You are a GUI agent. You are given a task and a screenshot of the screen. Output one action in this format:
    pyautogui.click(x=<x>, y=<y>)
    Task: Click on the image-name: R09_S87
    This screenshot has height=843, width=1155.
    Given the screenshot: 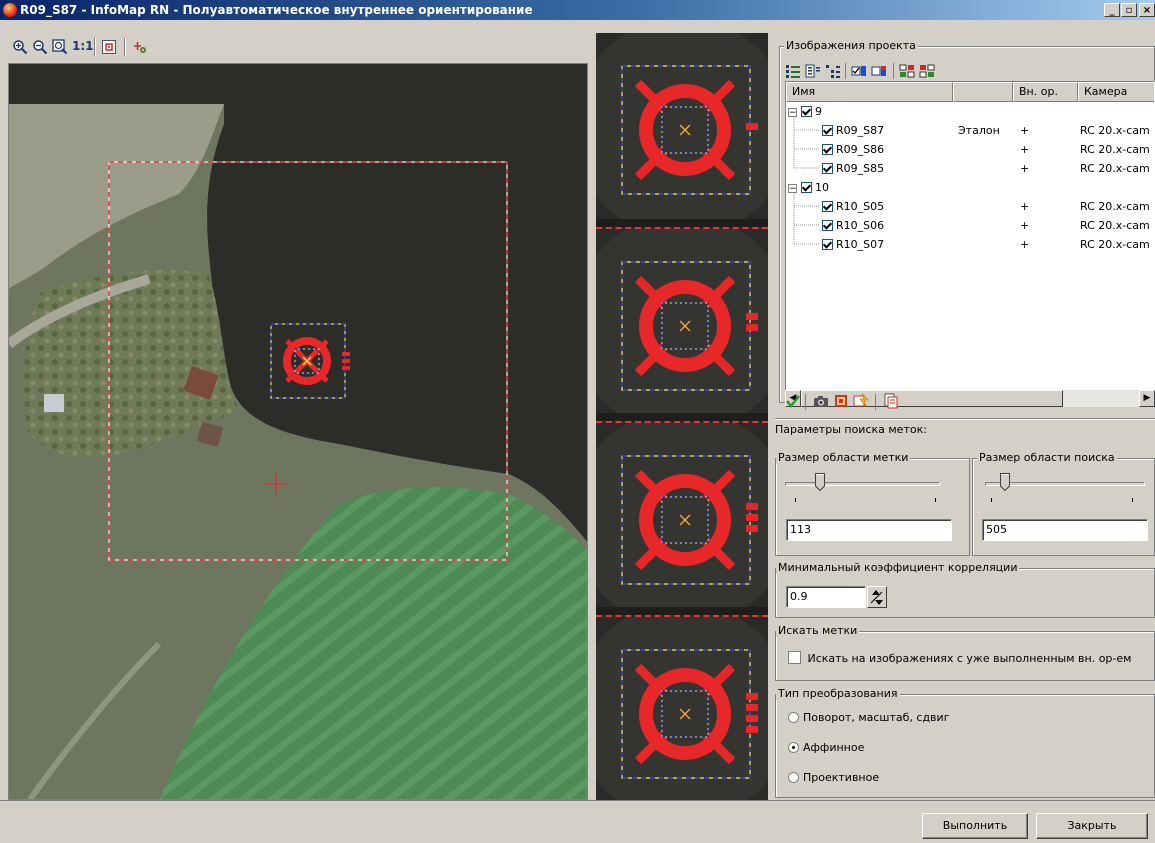 What is the action you would take?
    pyautogui.click(x=860, y=130)
    